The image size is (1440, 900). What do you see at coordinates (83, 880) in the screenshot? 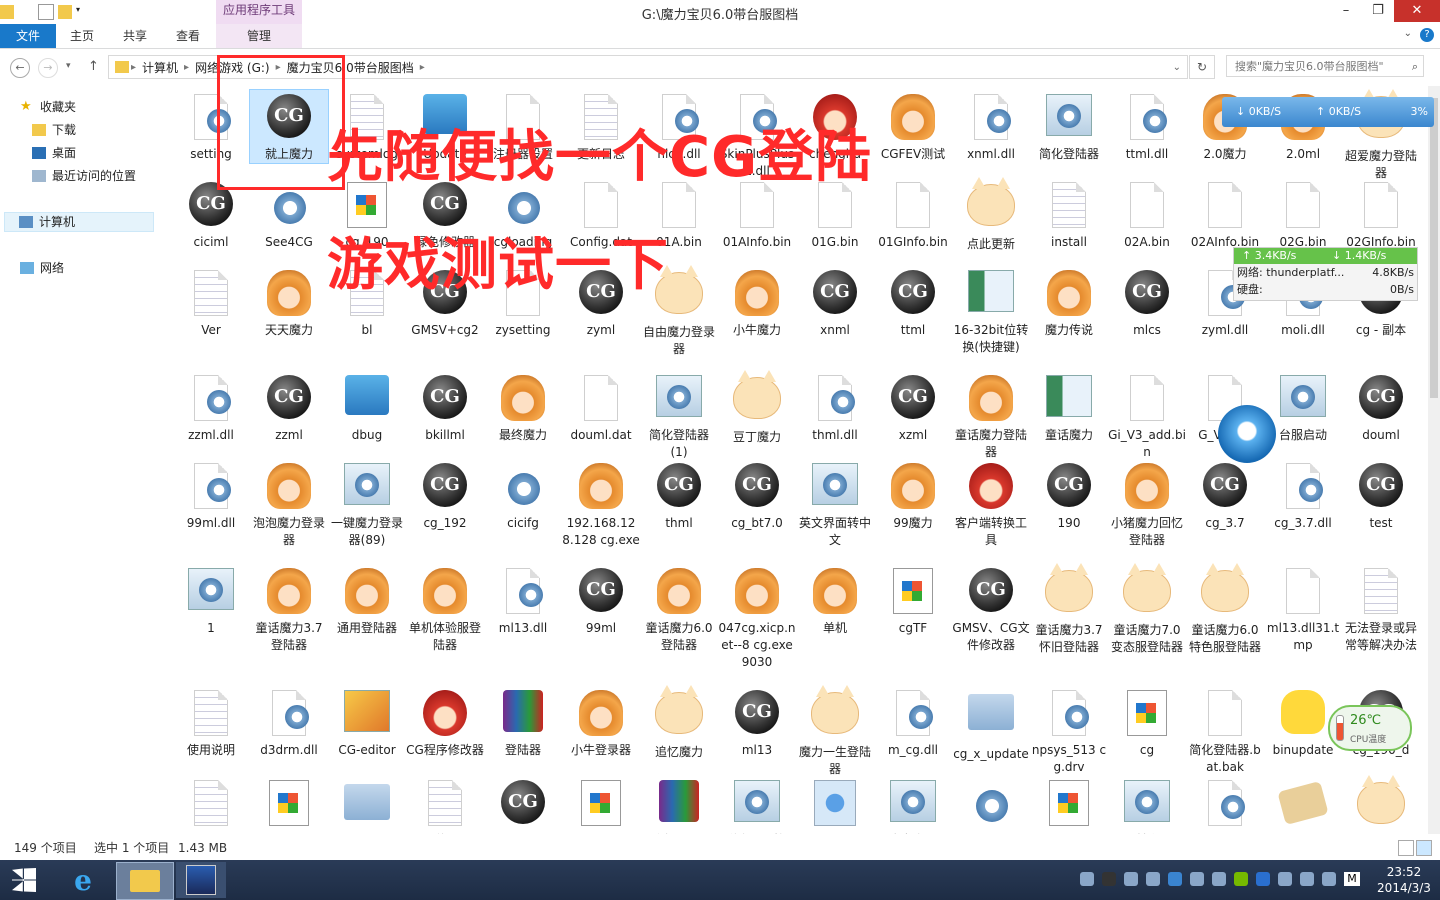
I see `taskbar-ie: e` at bounding box center [83, 880].